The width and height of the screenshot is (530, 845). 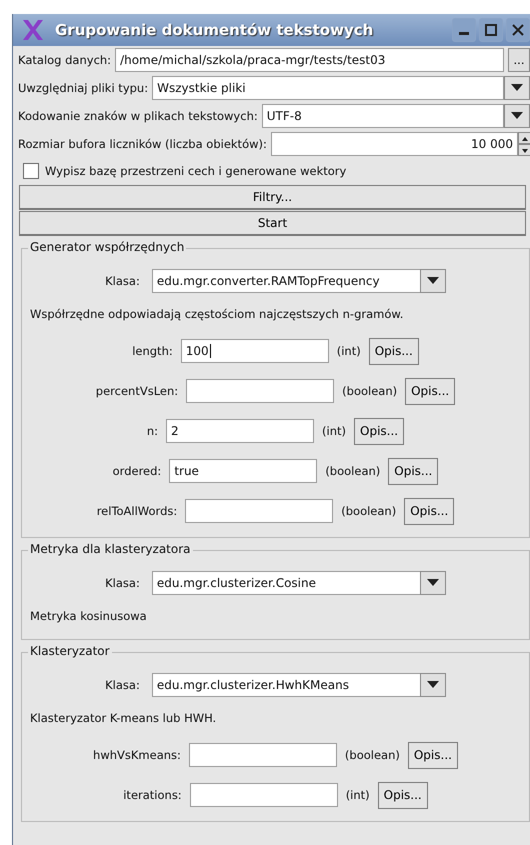 What do you see at coordinates (89, 616) in the screenshot?
I see `description-text: Metryka kosinusowa` at bounding box center [89, 616].